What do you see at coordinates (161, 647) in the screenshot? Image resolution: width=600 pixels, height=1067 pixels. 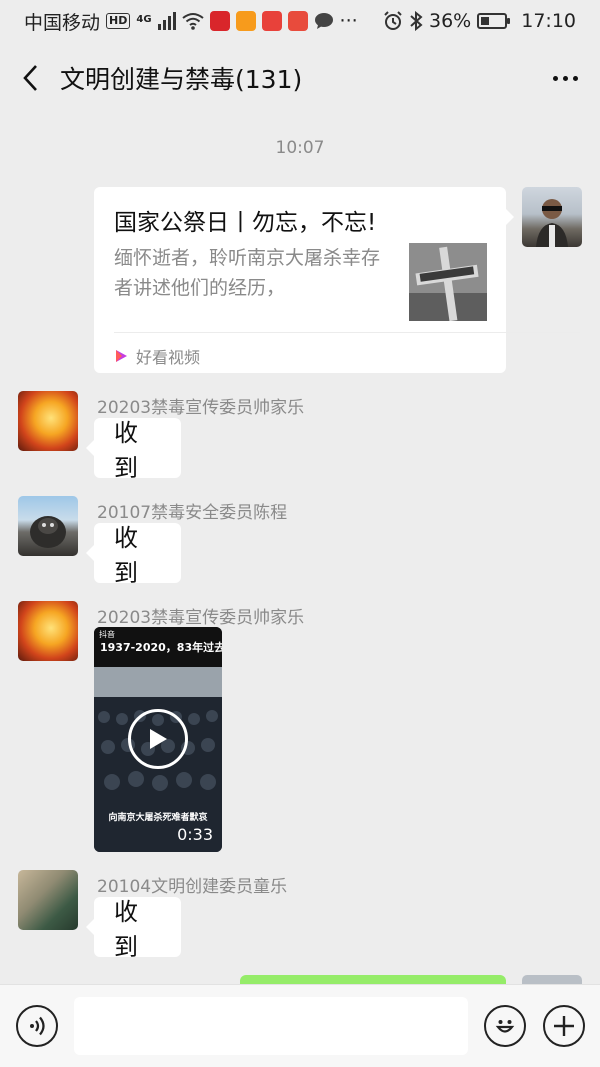 I see `video-caption-top: 1937-2020，83年过去了` at bounding box center [161, 647].